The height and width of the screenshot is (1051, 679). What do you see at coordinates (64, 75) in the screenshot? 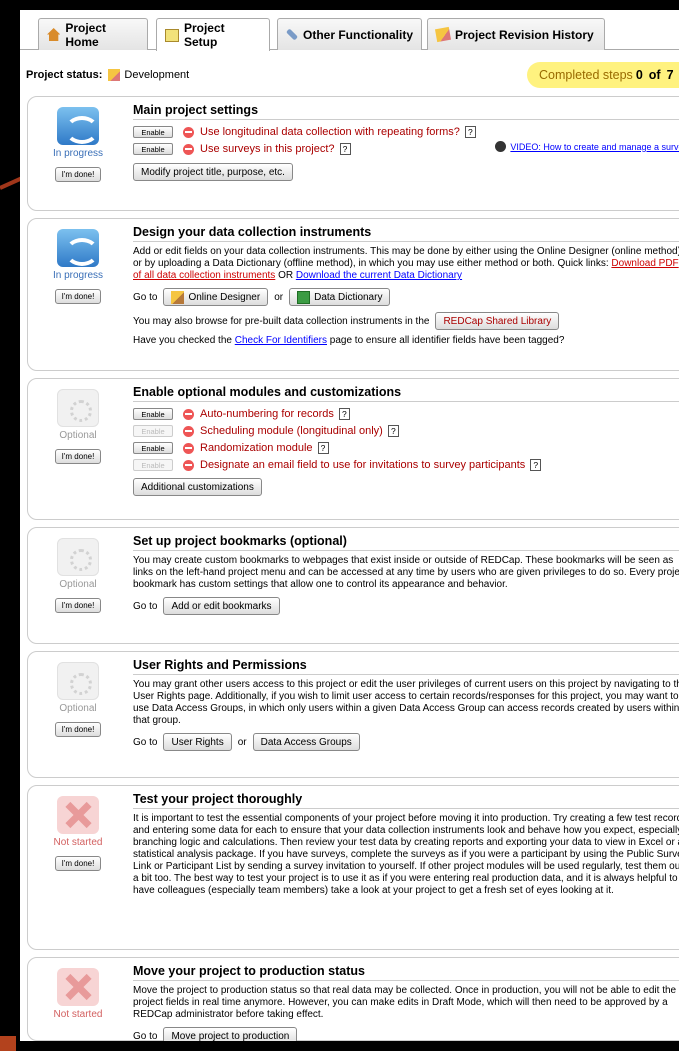
I see `status-label: Project status:` at bounding box center [64, 75].